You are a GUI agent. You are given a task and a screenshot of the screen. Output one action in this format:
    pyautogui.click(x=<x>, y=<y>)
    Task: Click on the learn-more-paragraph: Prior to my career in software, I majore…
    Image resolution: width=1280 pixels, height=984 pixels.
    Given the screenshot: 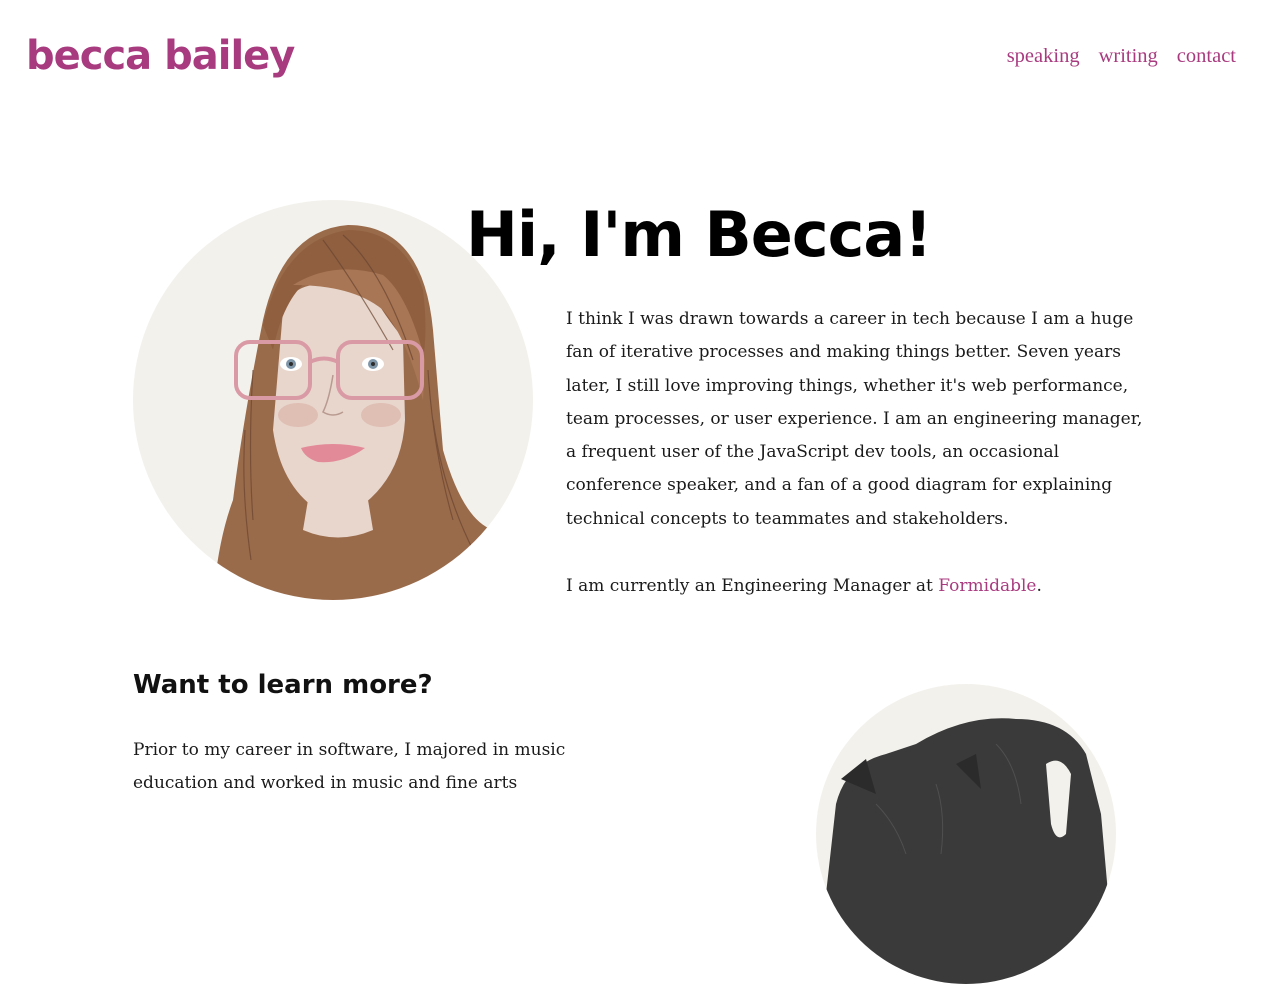 What is the action you would take?
    pyautogui.click(x=349, y=766)
    